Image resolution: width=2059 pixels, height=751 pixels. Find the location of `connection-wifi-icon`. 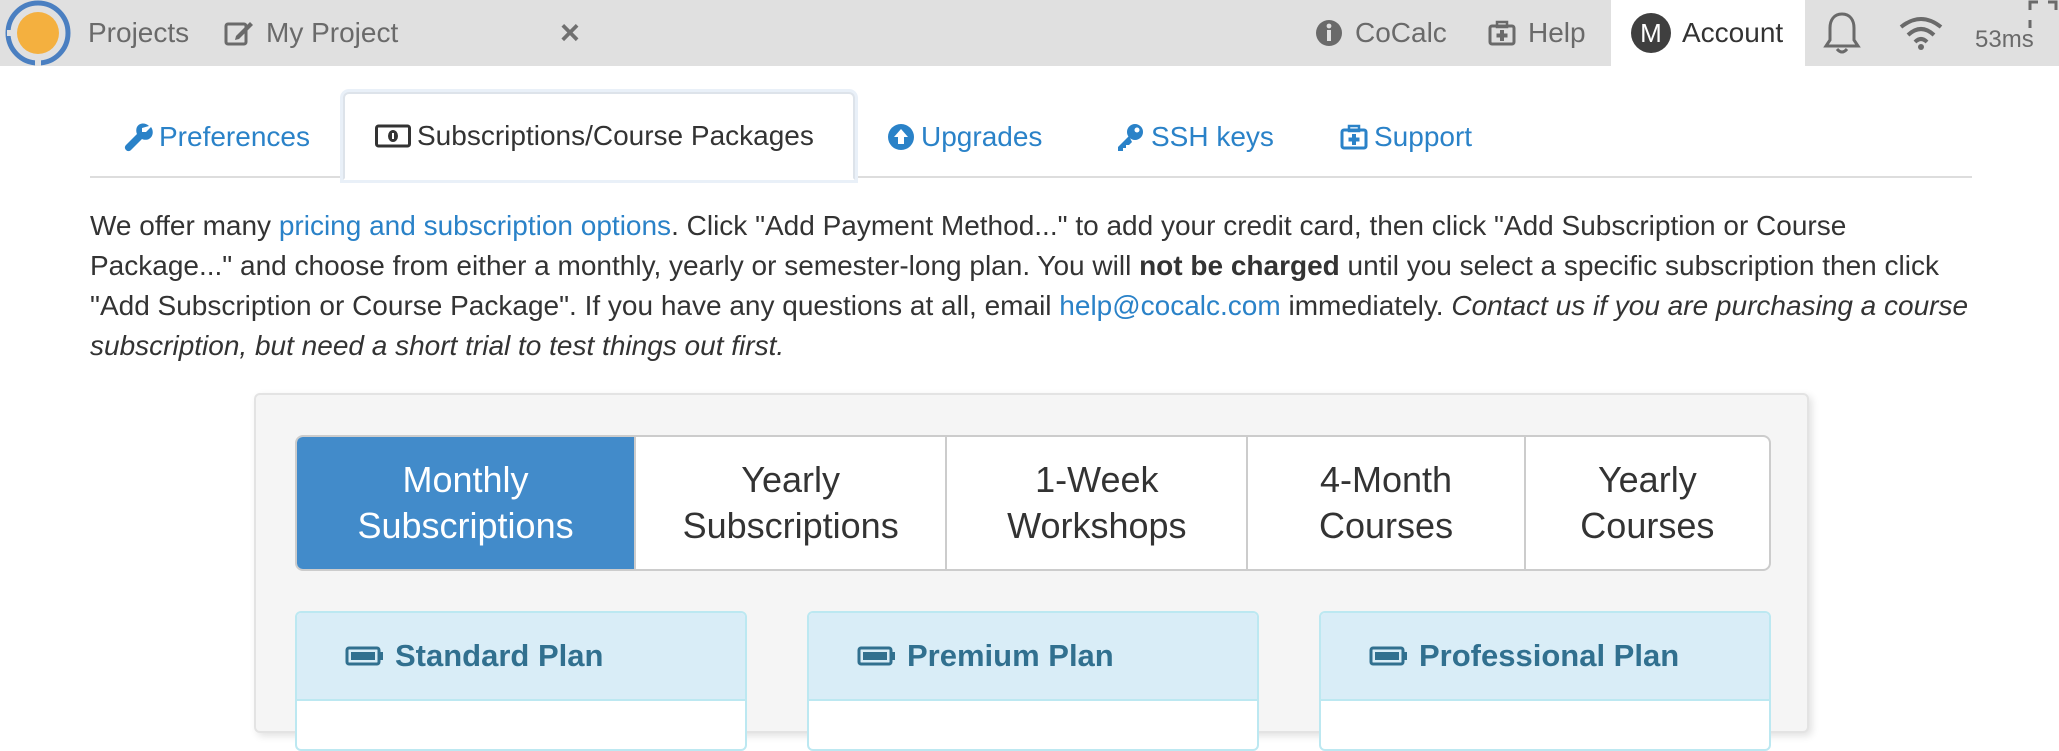

connection-wifi-icon is located at coordinates (1921, 33).